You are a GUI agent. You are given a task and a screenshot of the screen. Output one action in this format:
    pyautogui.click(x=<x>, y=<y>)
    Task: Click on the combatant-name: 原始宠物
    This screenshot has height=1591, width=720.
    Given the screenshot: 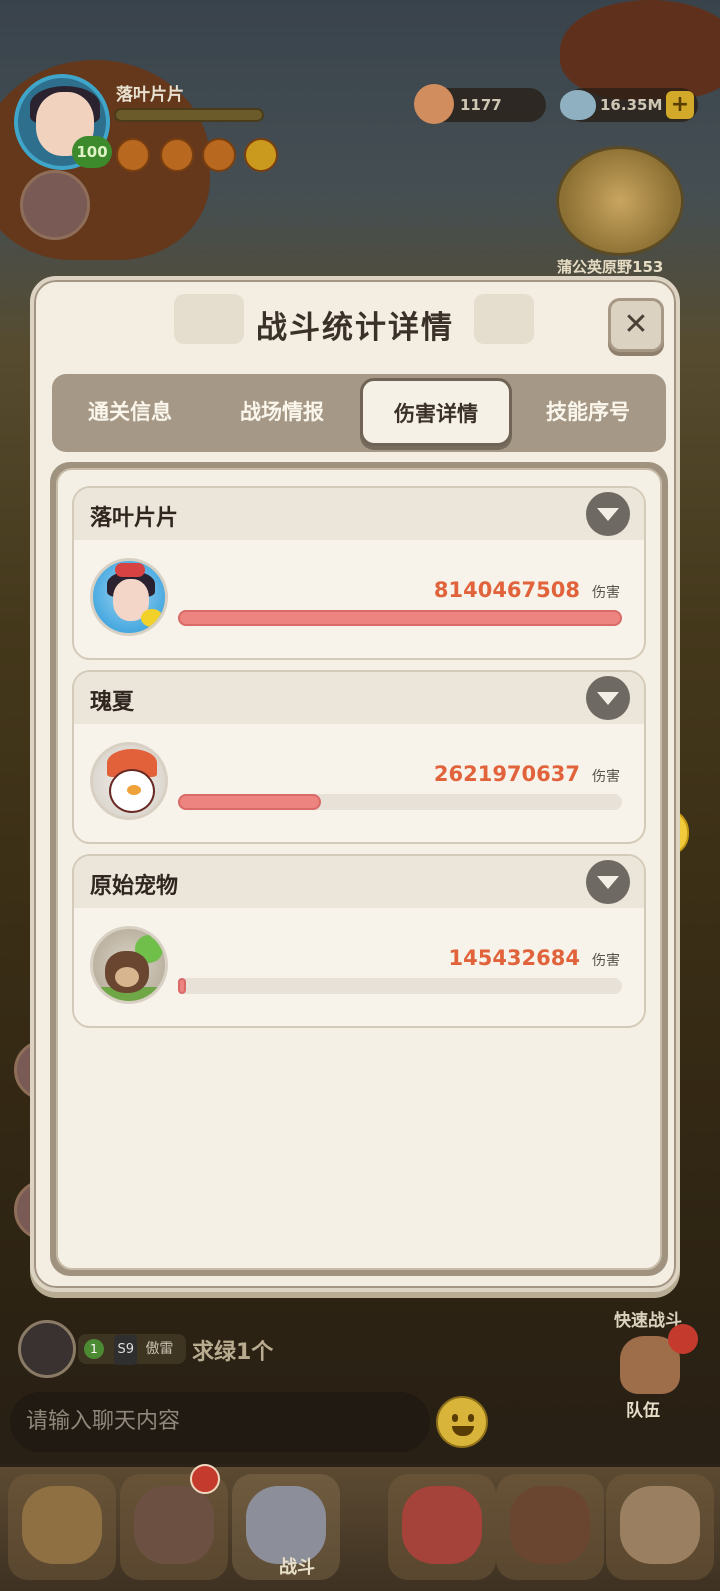 What is the action you would take?
    pyautogui.click(x=134, y=886)
    